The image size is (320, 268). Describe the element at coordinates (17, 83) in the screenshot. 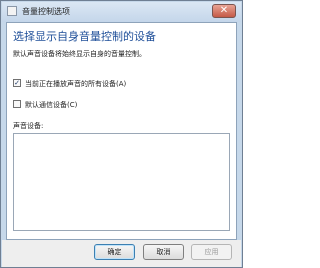

I see `checkbox-checked-icon: ✓` at that location.